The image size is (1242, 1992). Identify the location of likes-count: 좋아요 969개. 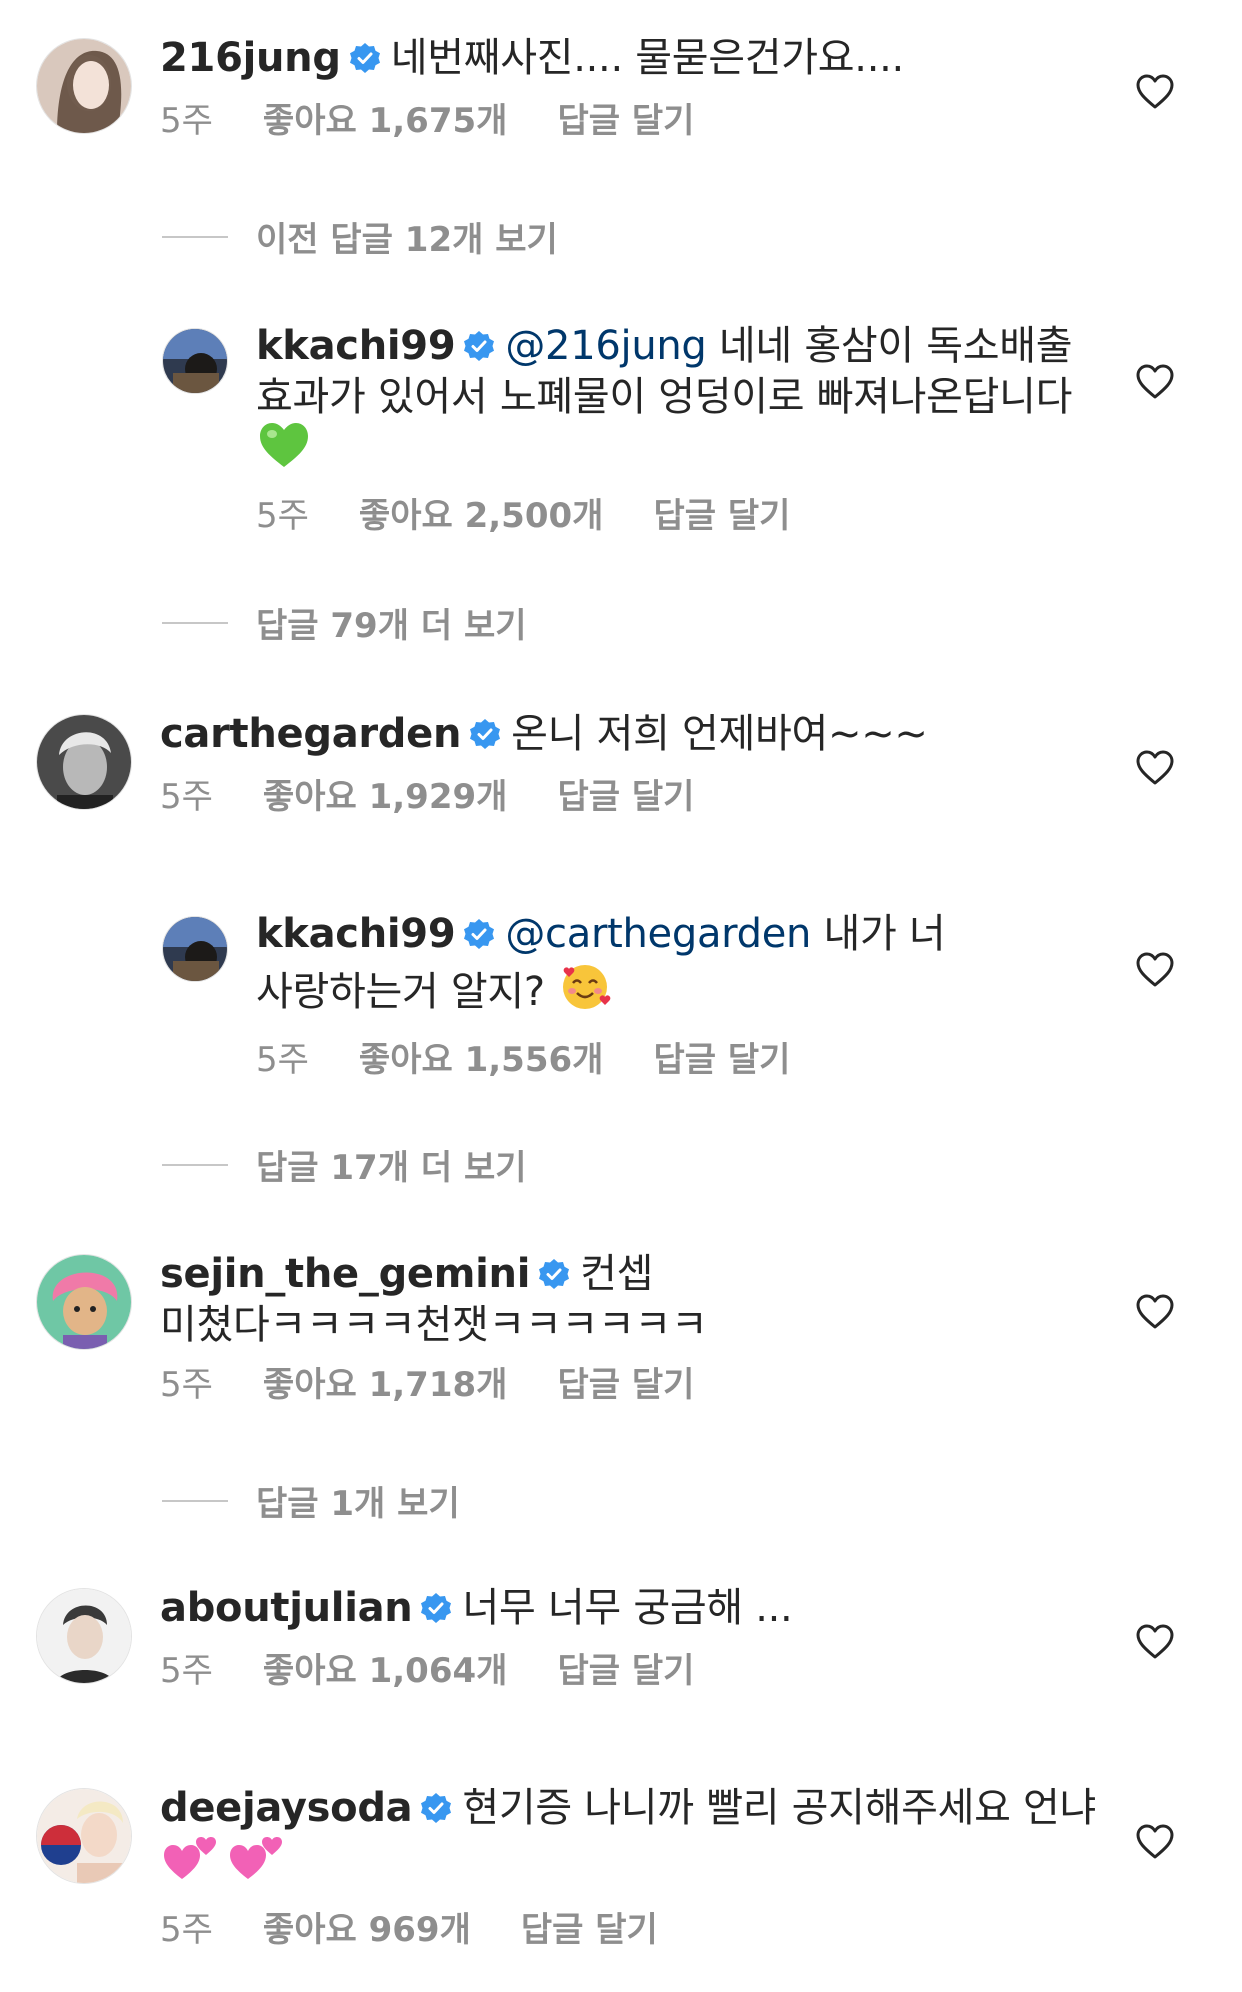
(367, 1930).